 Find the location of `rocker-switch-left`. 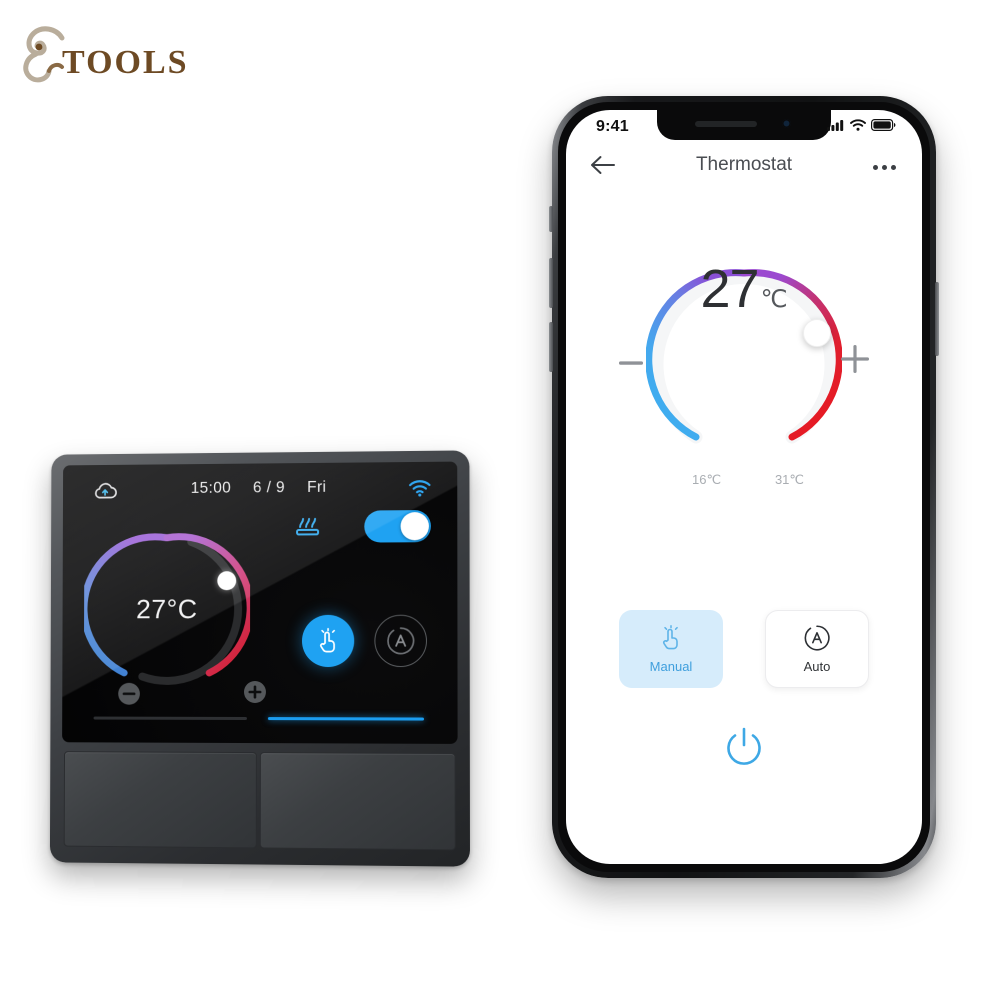

rocker-switch-left is located at coordinates (160, 800).